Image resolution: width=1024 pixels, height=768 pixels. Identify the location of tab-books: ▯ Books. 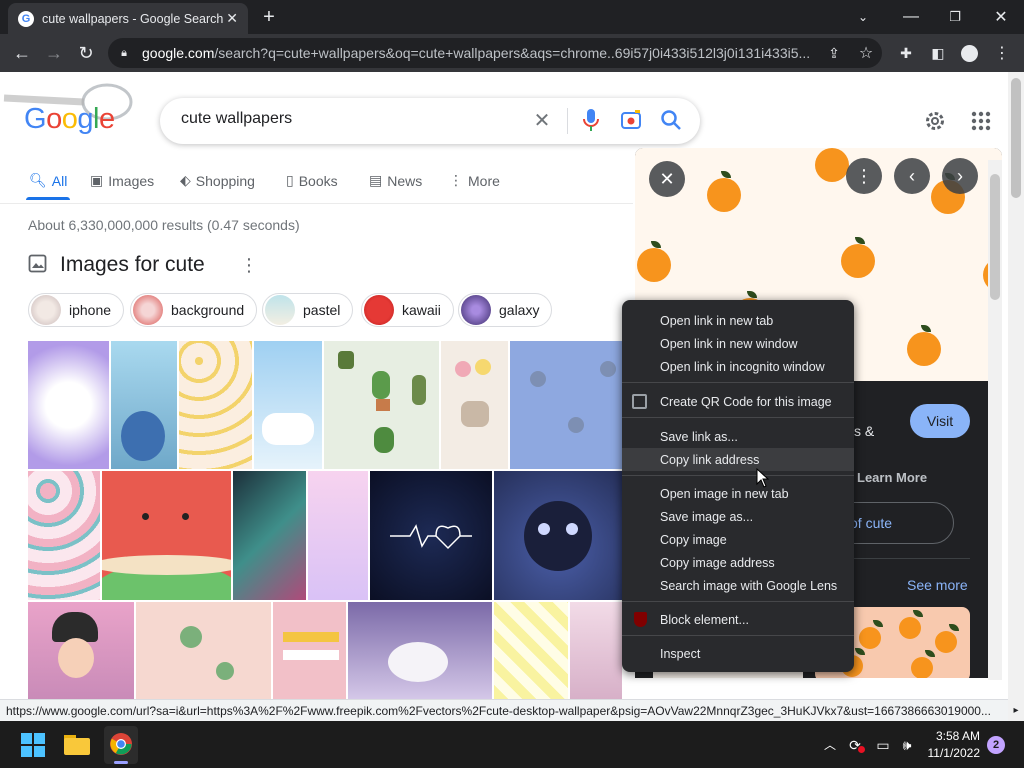
(312, 180).